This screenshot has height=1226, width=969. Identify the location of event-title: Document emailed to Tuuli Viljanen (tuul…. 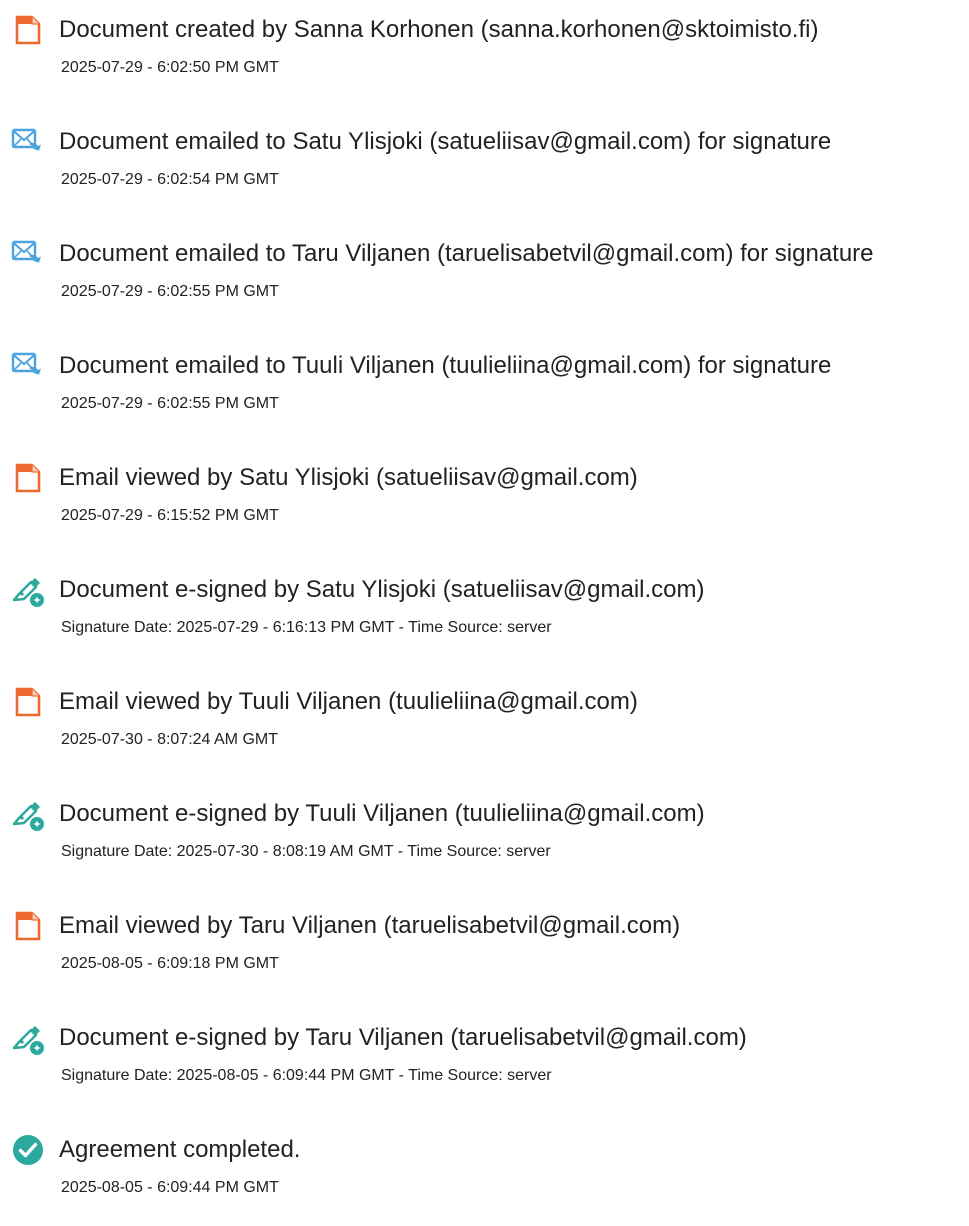
(445, 365).